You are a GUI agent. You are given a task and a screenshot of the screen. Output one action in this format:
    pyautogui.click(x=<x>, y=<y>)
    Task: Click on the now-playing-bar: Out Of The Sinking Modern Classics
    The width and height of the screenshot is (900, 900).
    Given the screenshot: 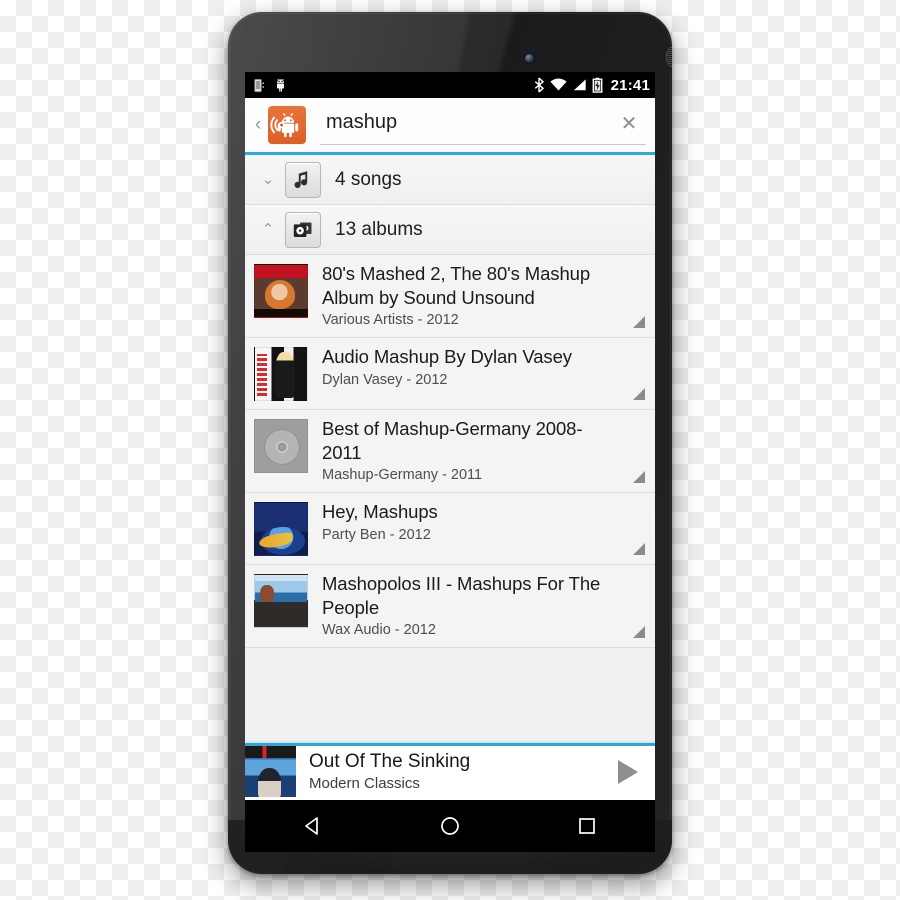 What is the action you would take?
    pyautogui.click(x=450, y=770)
    